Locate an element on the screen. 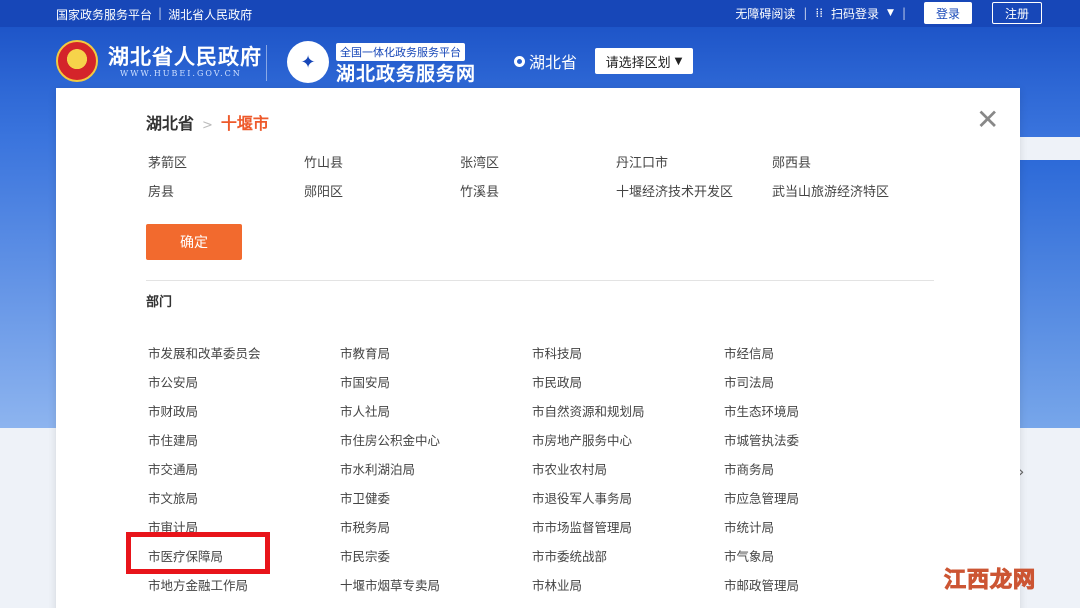  department-item: 市自然资源和规划局 is located at coordinates (628, 410).